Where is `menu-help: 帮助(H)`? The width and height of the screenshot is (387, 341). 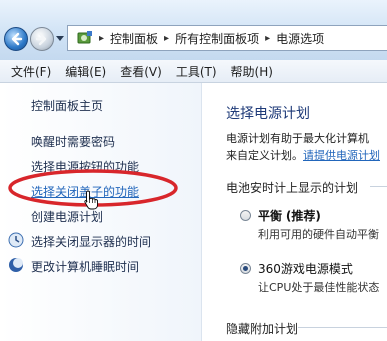
menu-help: 帮助(H) is located at coordinates (252, 71).